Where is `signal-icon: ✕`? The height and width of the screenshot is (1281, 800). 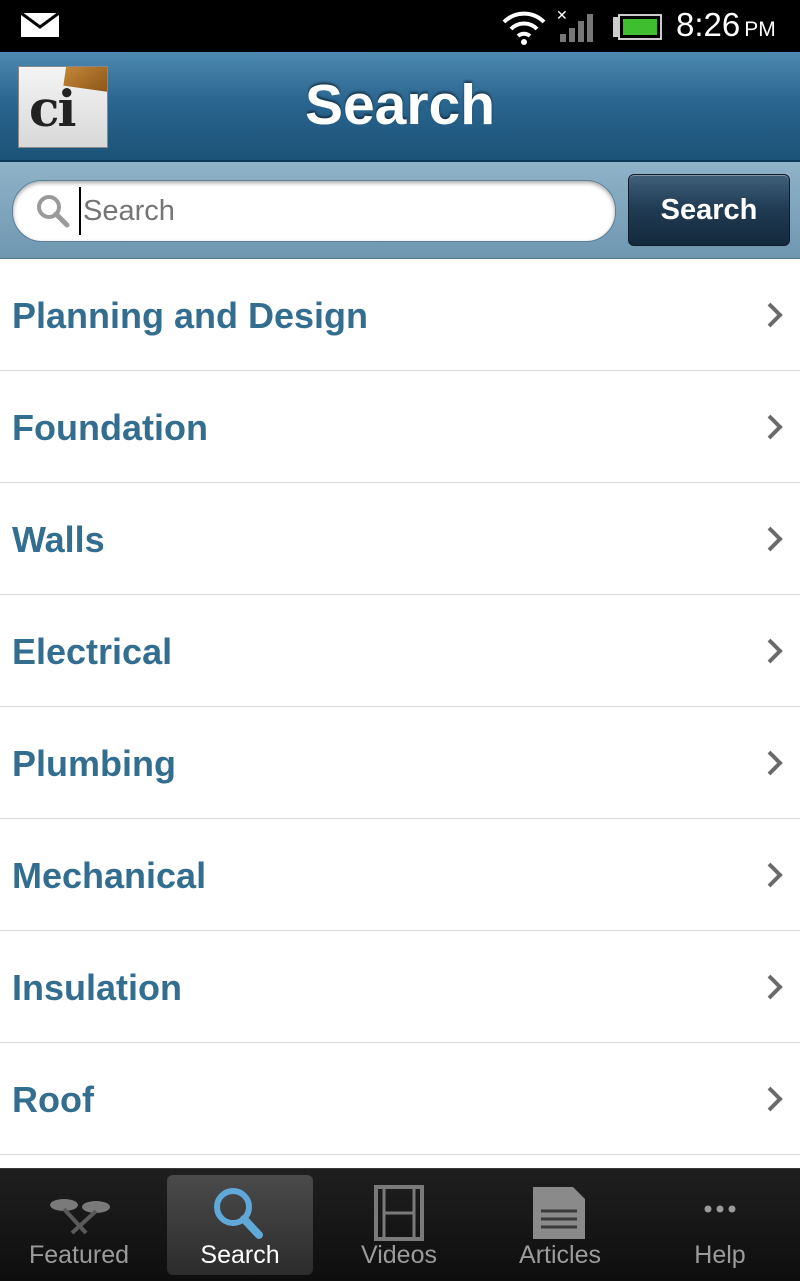 signal-icon: ✕ is located at coordinates (574, 25).